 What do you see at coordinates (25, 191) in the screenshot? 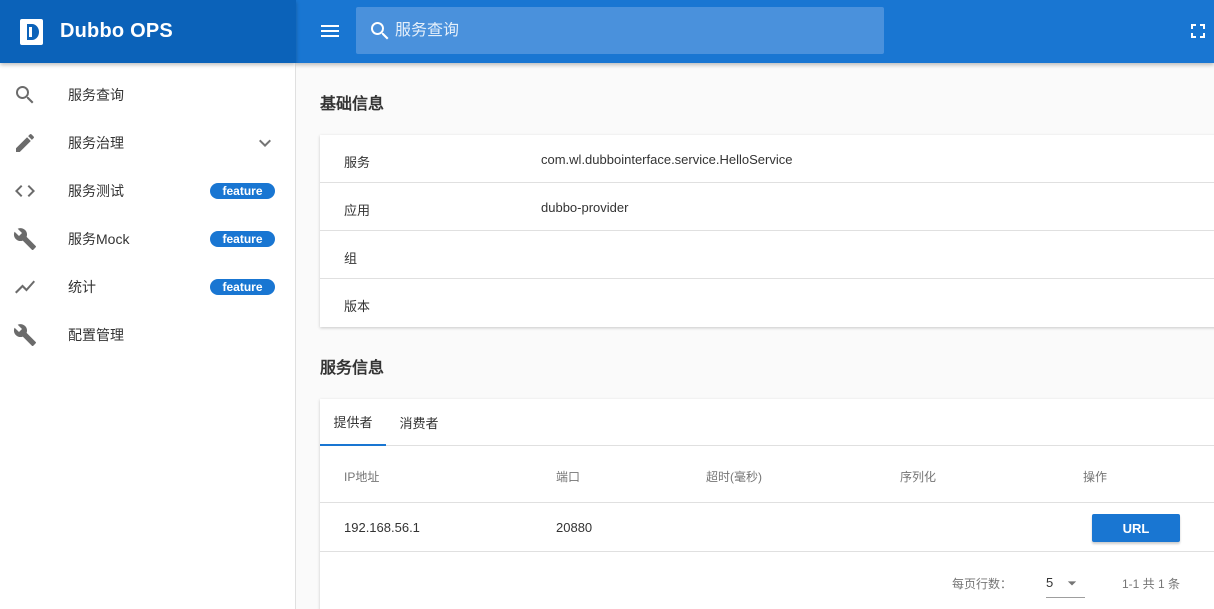
I see `code-icon` at bounding box center [25, 191].